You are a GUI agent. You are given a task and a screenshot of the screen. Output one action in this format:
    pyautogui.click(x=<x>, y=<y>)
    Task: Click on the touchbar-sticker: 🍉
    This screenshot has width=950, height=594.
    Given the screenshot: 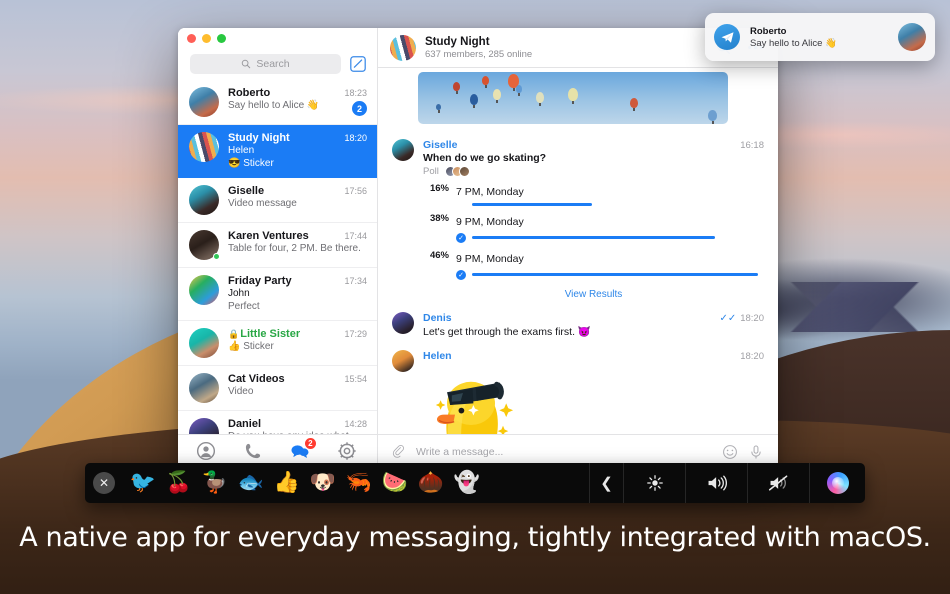 What is the action you would take?
    pyautogui.click(x=395, y=483)
    